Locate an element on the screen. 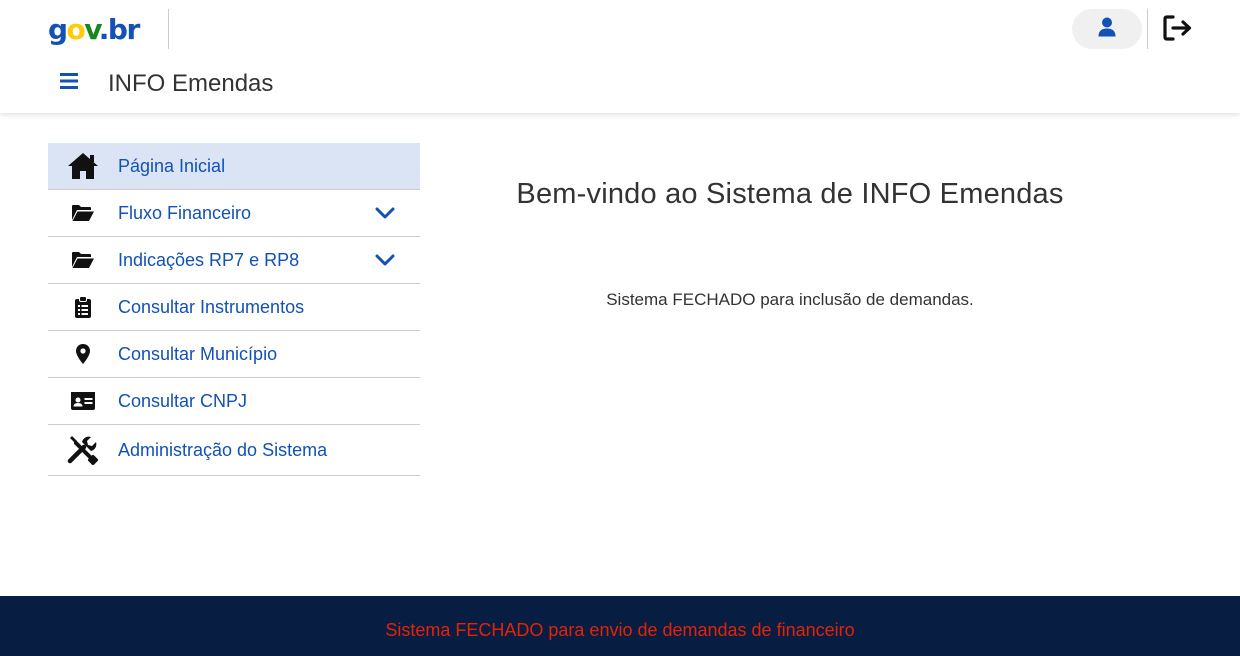 The height and width of the screenshot is (656, 1240). sidebar-item-label: Página Inicial is located at coordinates (172, 165).